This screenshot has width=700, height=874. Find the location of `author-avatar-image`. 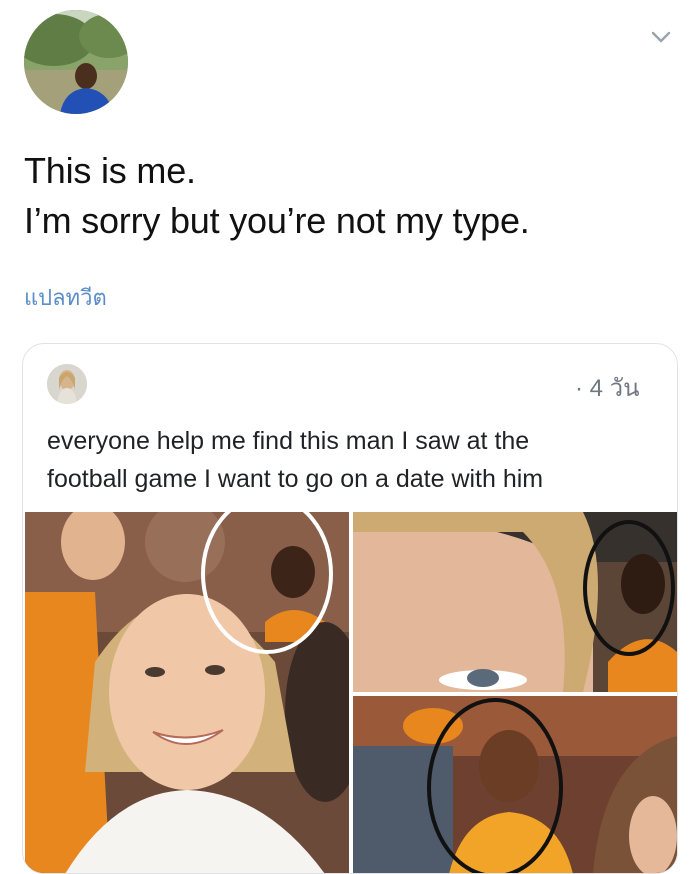

author-avatar-image is located at coordinates (76, 62).